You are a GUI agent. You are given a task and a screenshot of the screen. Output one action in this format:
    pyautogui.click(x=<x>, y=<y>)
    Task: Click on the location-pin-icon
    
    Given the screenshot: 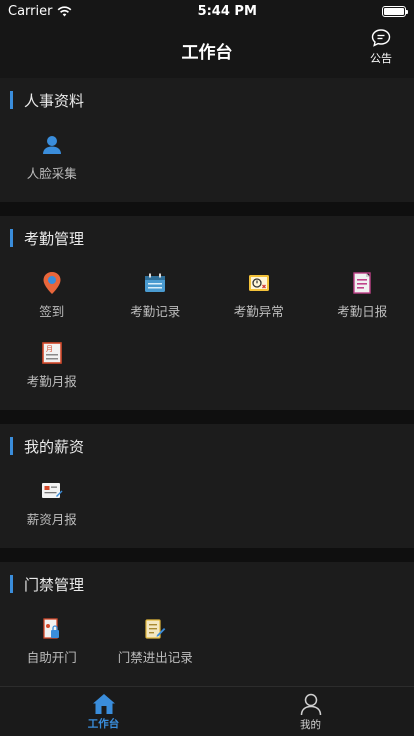 What is the action you would take?
    pyautogui.click(x=52, y=283)
    